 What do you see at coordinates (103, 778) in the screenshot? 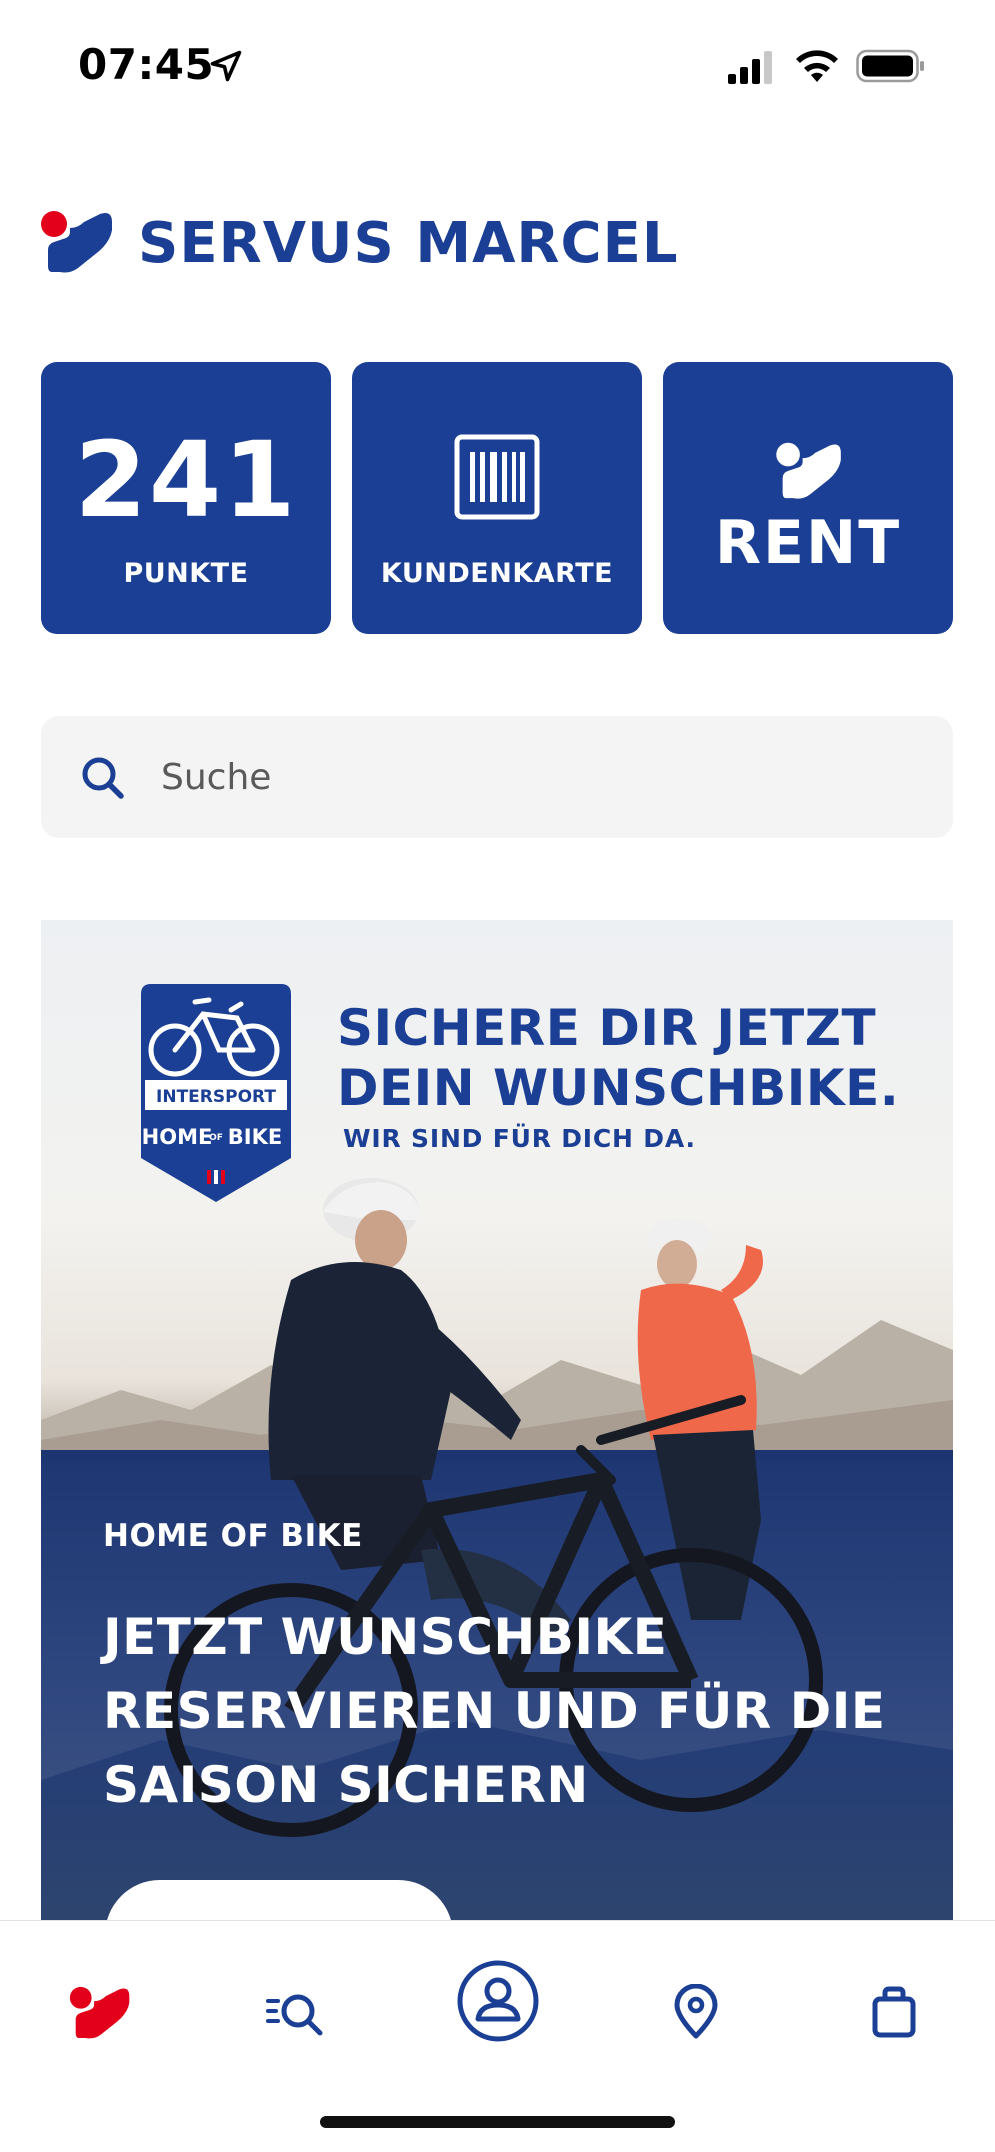
I see `search-icon` at bounding box center [103, 778].